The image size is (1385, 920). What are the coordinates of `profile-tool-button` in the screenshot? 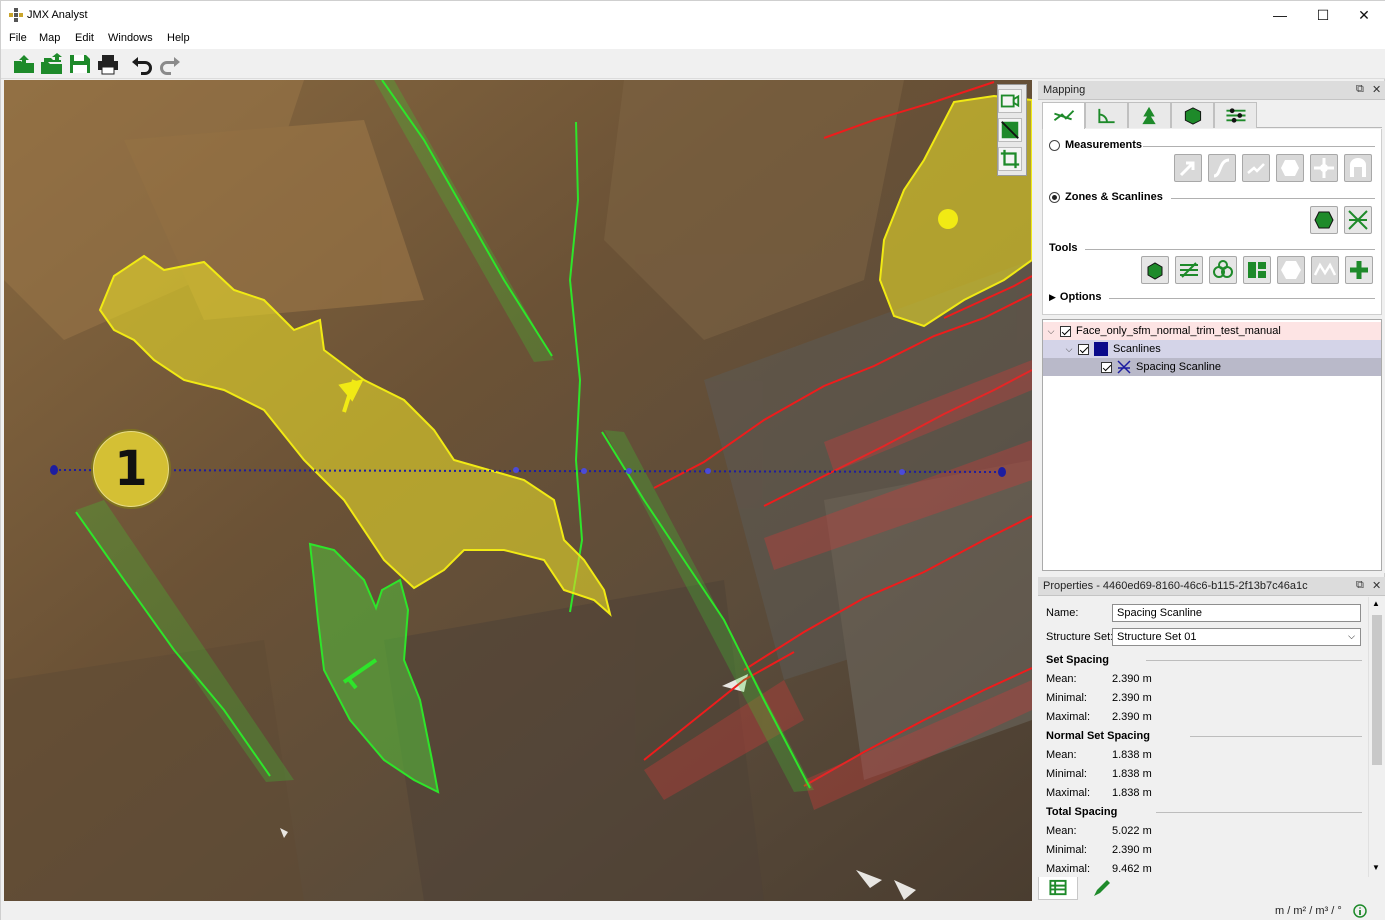 It's located at (1325, 270).